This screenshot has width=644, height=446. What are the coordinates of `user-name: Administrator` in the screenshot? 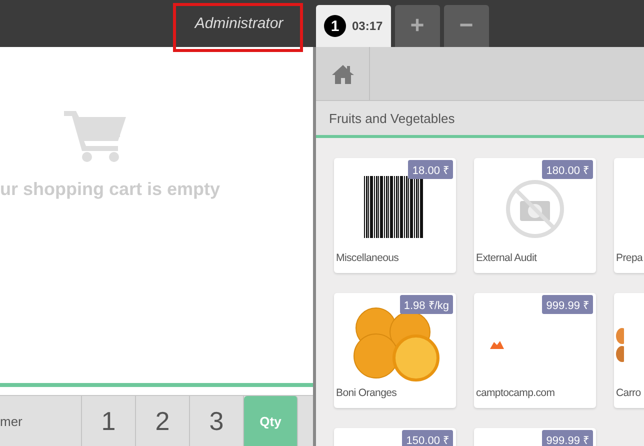 It's located at (238, 23).